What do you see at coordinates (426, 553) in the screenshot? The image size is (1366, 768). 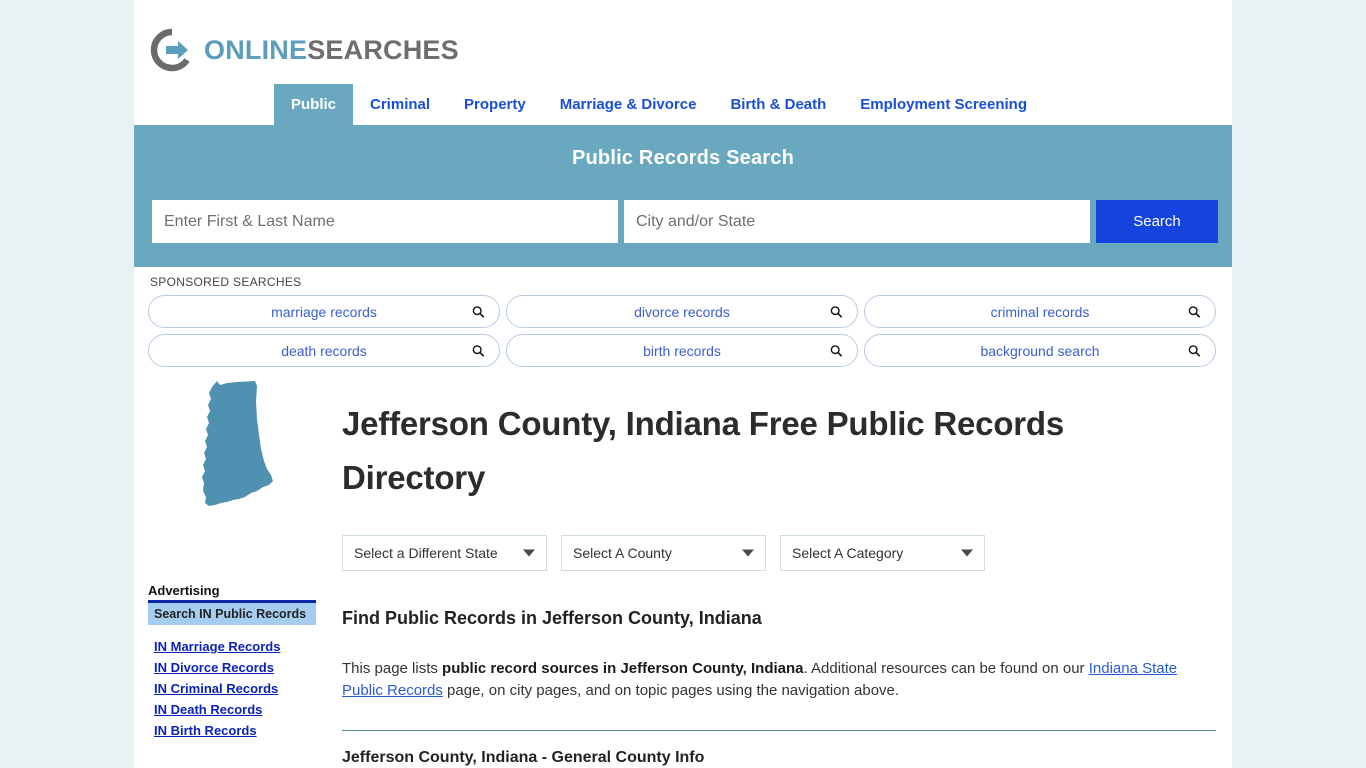 I see `select-state-value: Select a Different State` at bounding box center [426, 553].